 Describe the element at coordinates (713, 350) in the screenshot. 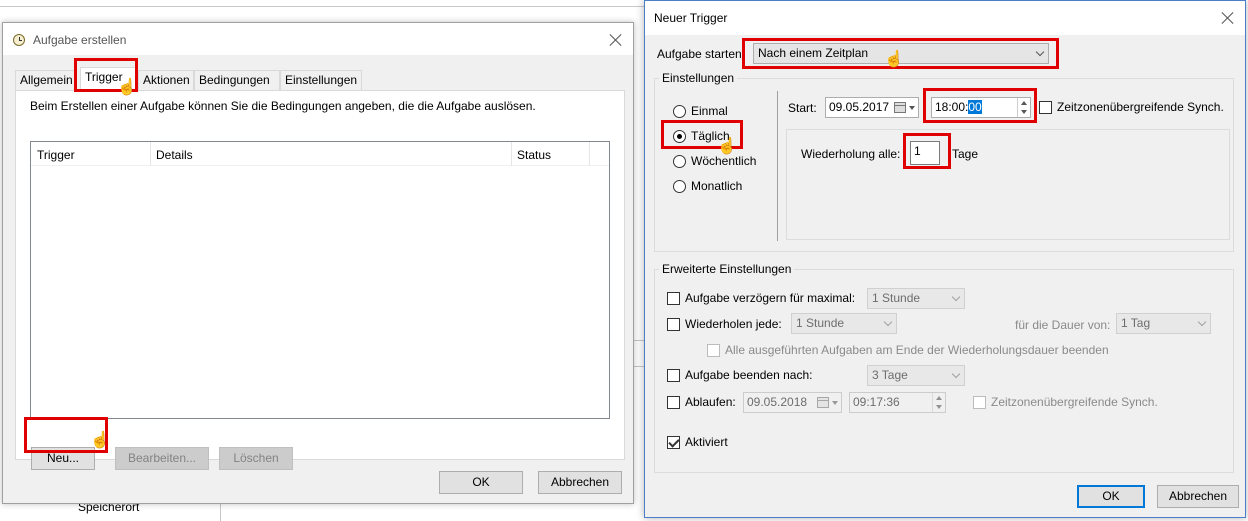

I see `stop-all-checkbox` at that location.